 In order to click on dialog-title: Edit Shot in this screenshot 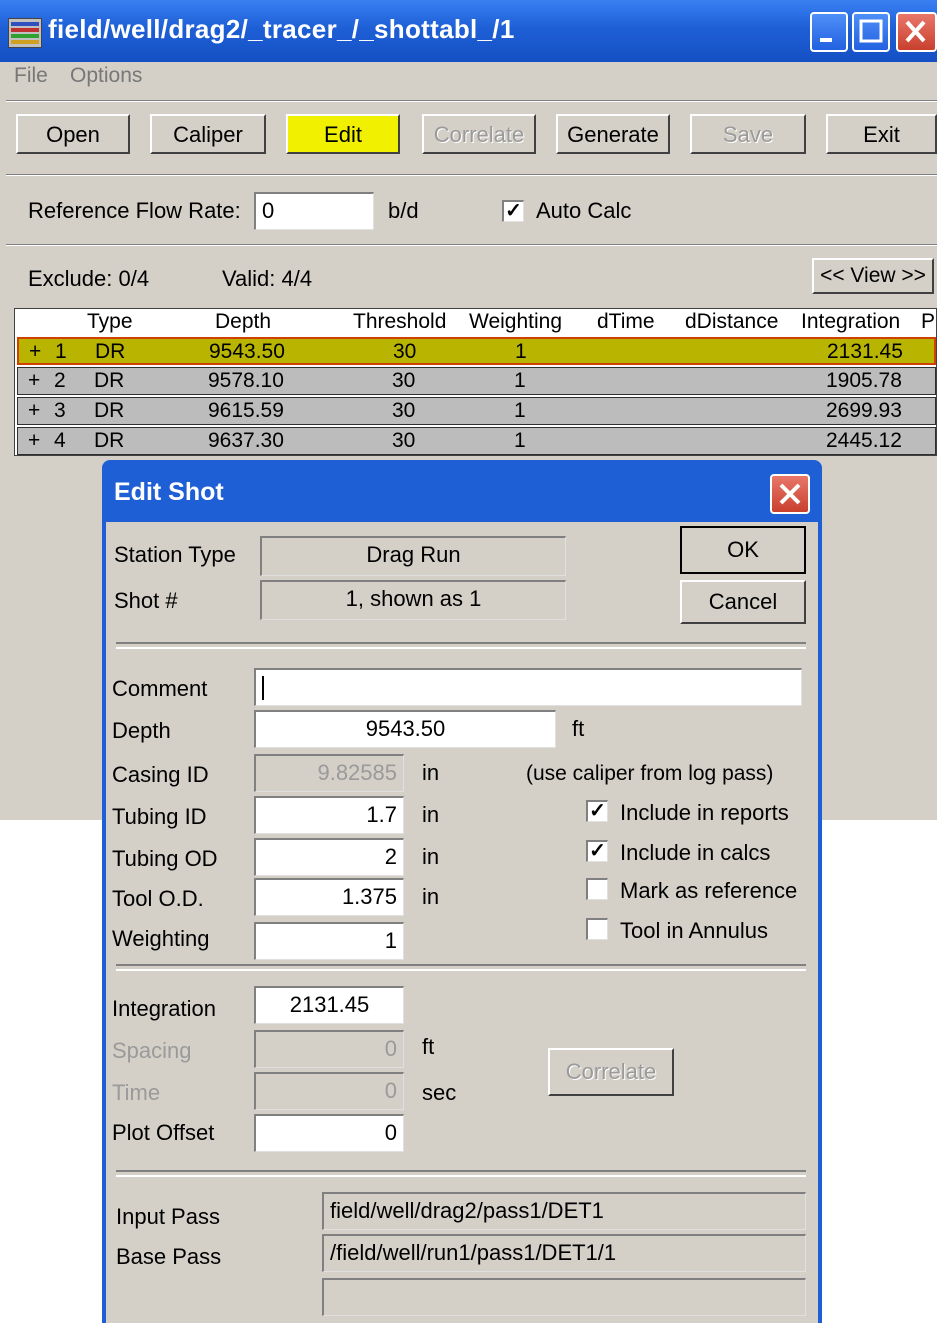, I will do `click(169, 492)`.